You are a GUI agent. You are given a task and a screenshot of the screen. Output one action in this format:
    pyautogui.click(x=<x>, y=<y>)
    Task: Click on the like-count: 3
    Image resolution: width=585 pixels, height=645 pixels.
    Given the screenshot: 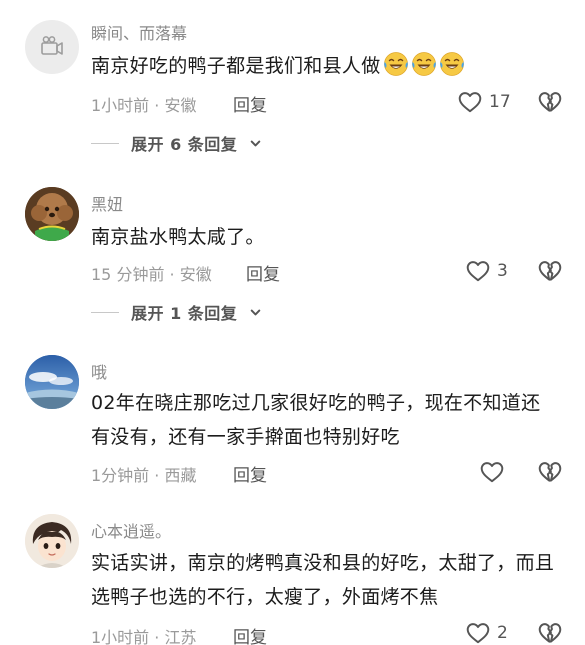 What is the action you would take?
    pyautogui.click(x=502, y=271)
    